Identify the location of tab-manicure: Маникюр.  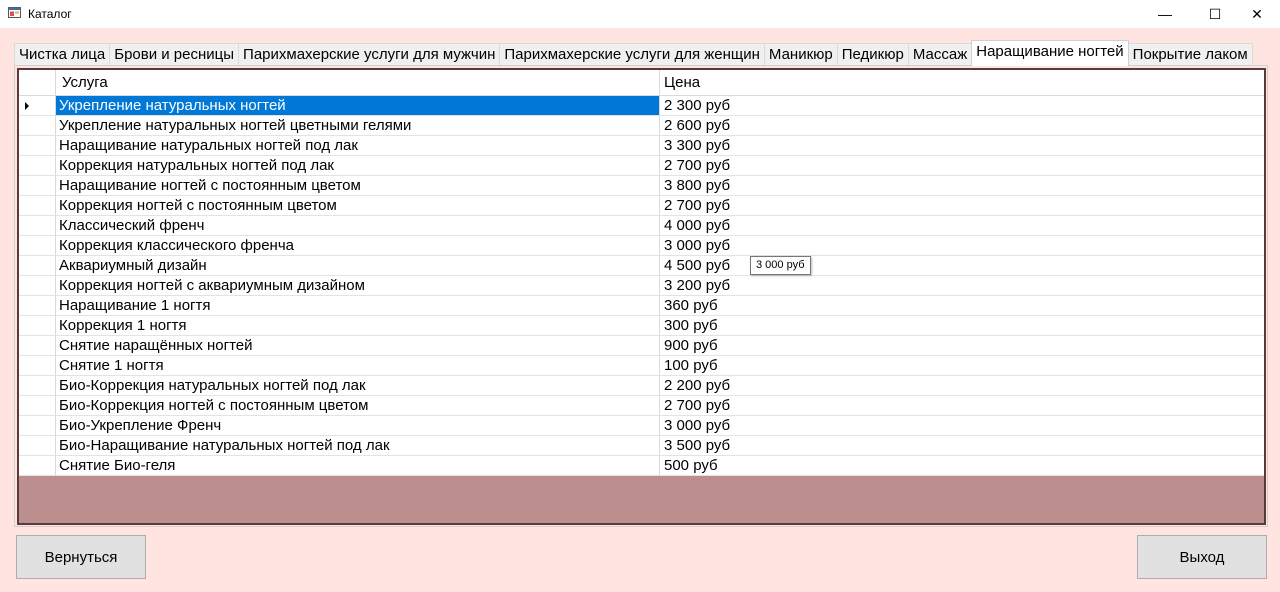
(800, 54).